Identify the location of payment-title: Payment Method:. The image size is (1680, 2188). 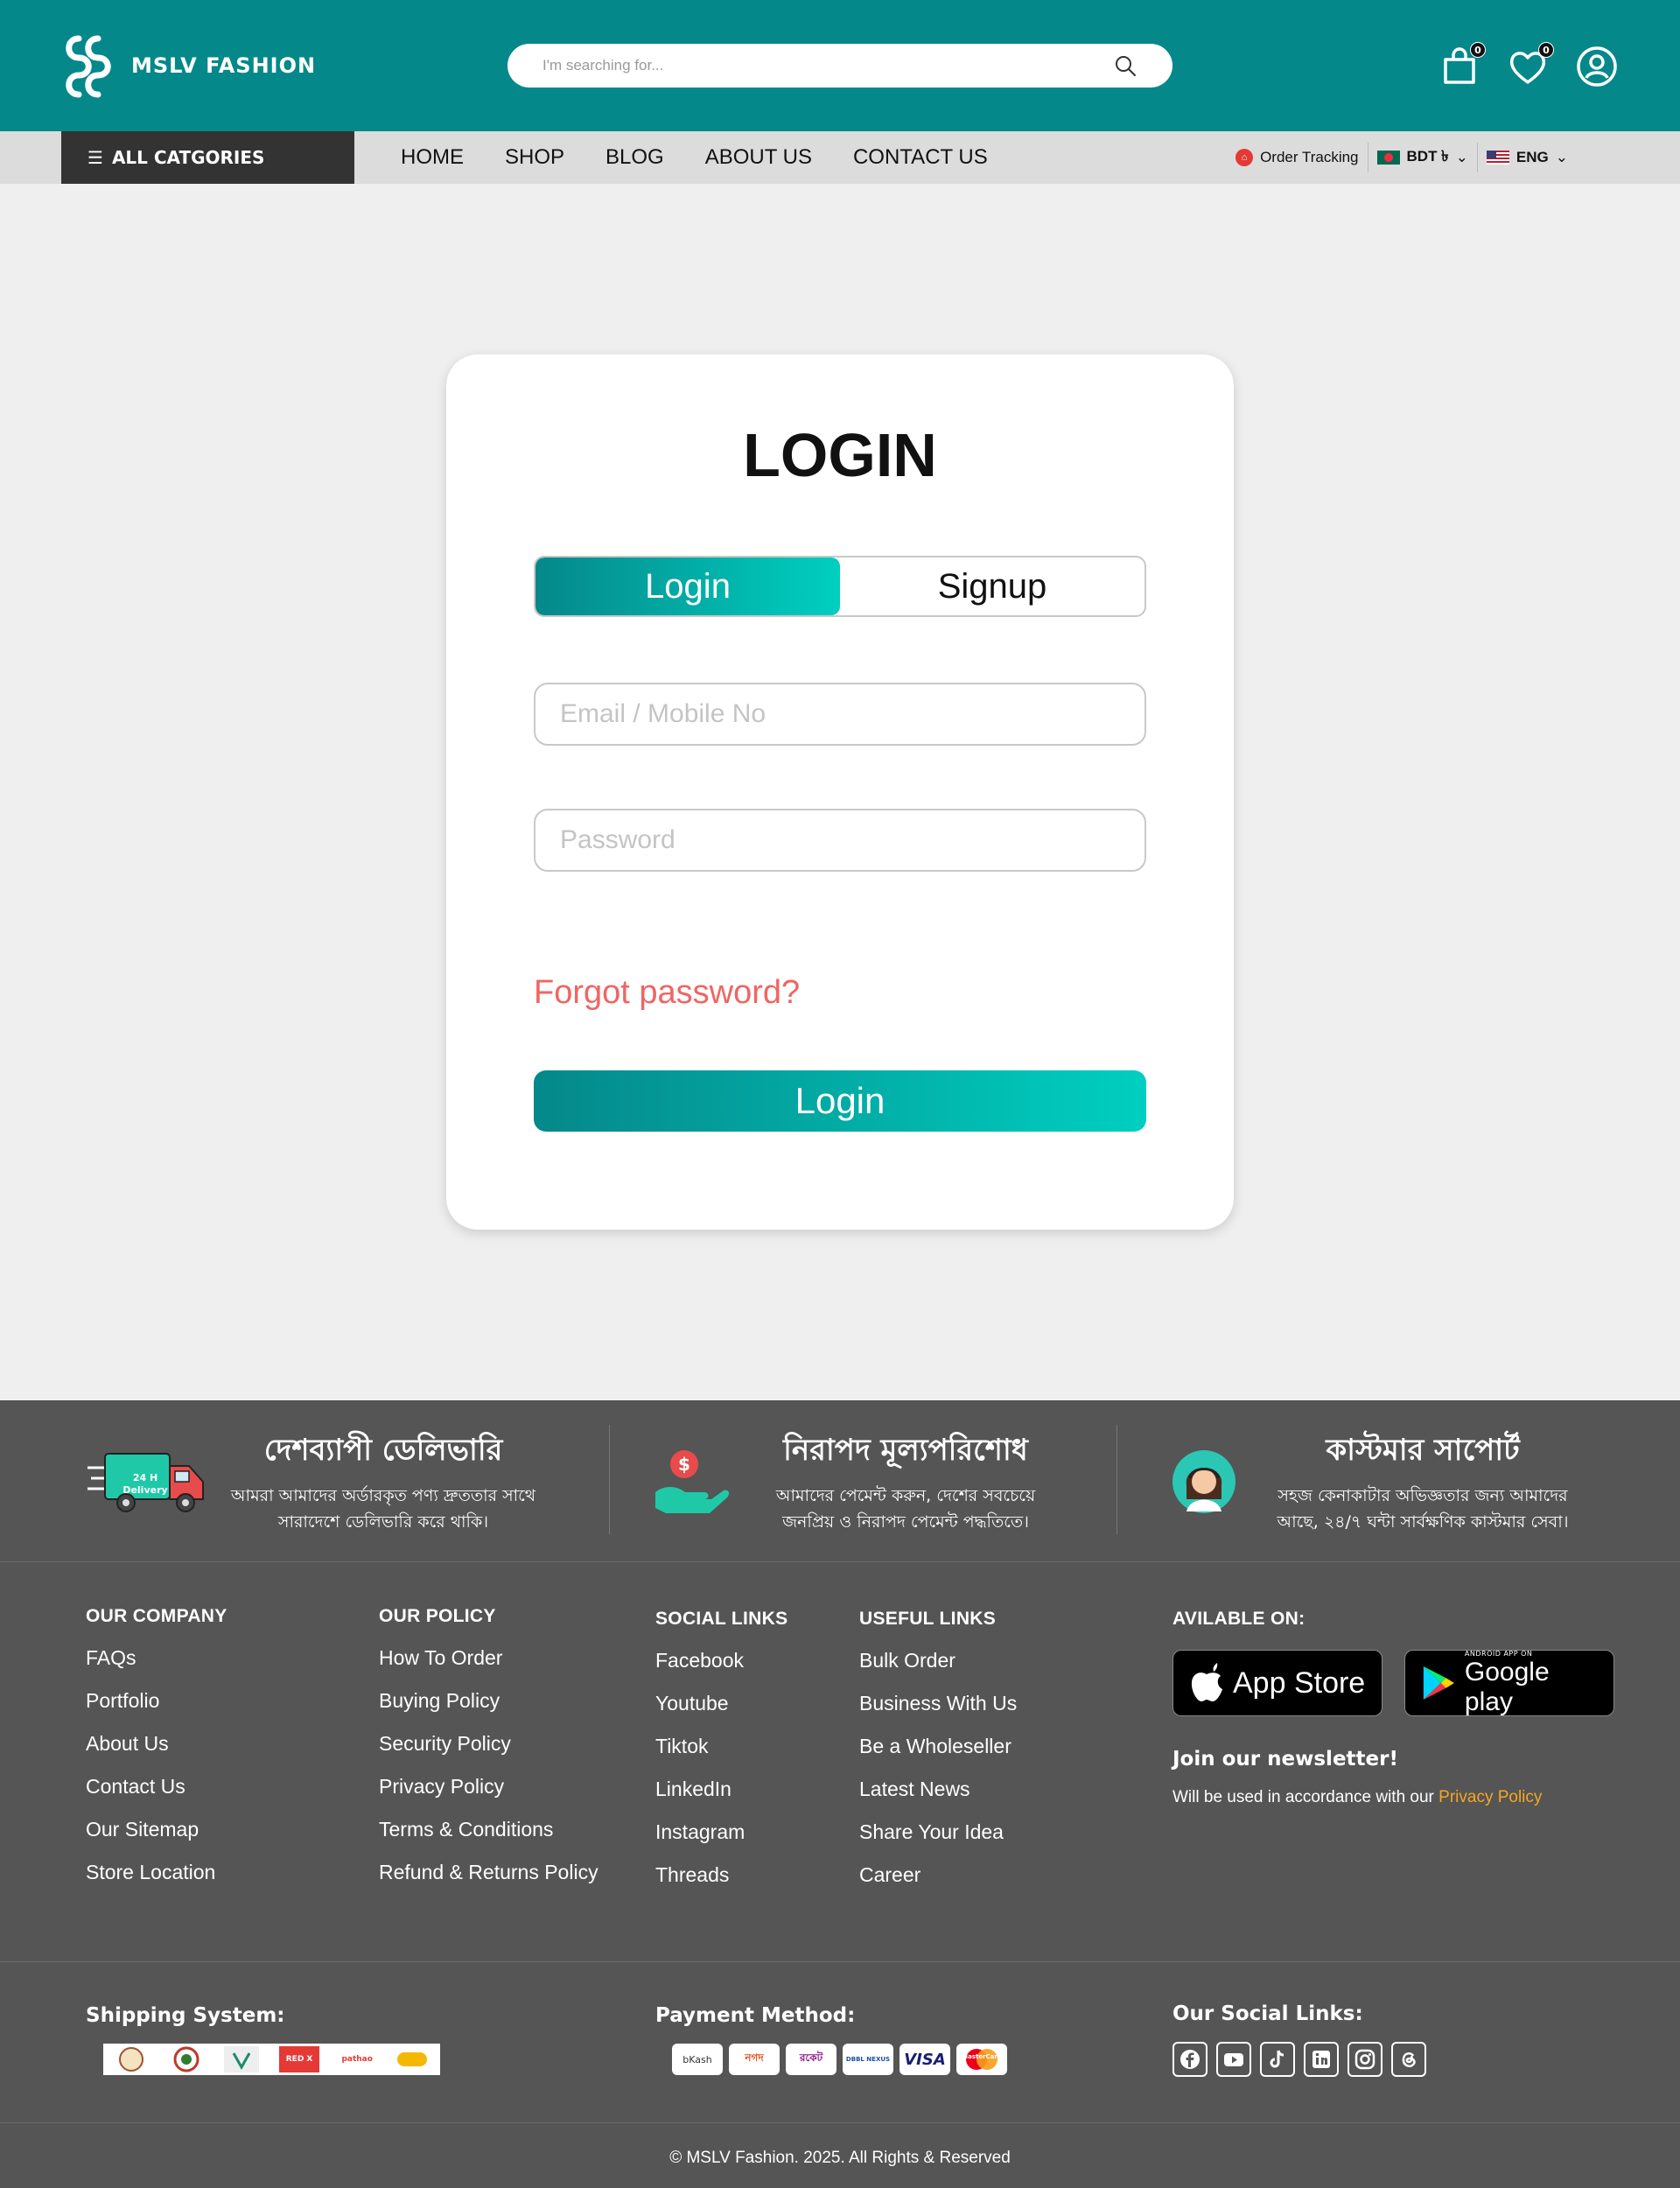
(755, 2016).